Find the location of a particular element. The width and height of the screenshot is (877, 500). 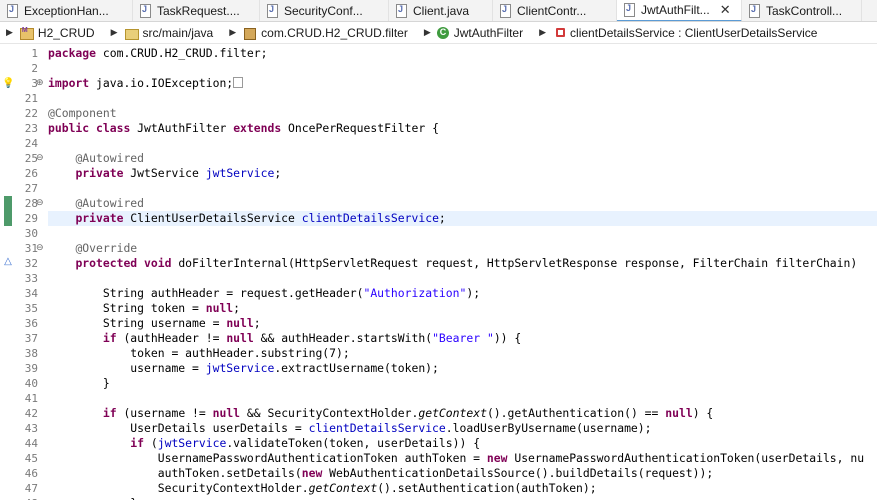

package-icon is located at coordinates (249, 33).